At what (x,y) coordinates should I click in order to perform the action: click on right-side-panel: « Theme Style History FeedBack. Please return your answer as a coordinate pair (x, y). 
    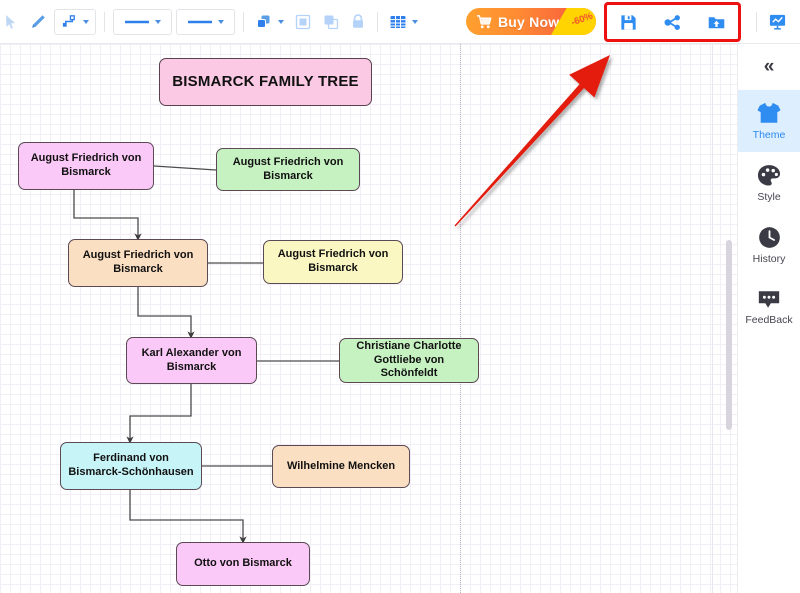
    Looking at the image, I should click on (768, 318).